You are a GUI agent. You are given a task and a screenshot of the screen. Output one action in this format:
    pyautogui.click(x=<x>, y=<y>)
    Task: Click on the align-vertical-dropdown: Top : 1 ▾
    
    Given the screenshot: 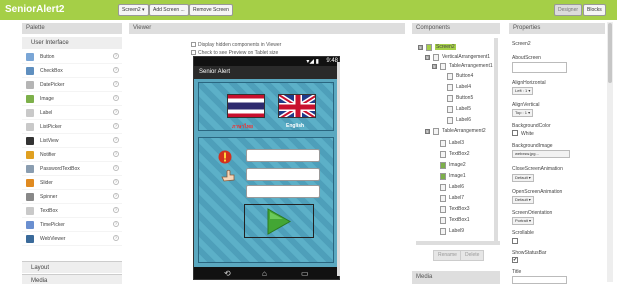 What is the action you would take?
    pyautogui.click(x=523, y=113)
    